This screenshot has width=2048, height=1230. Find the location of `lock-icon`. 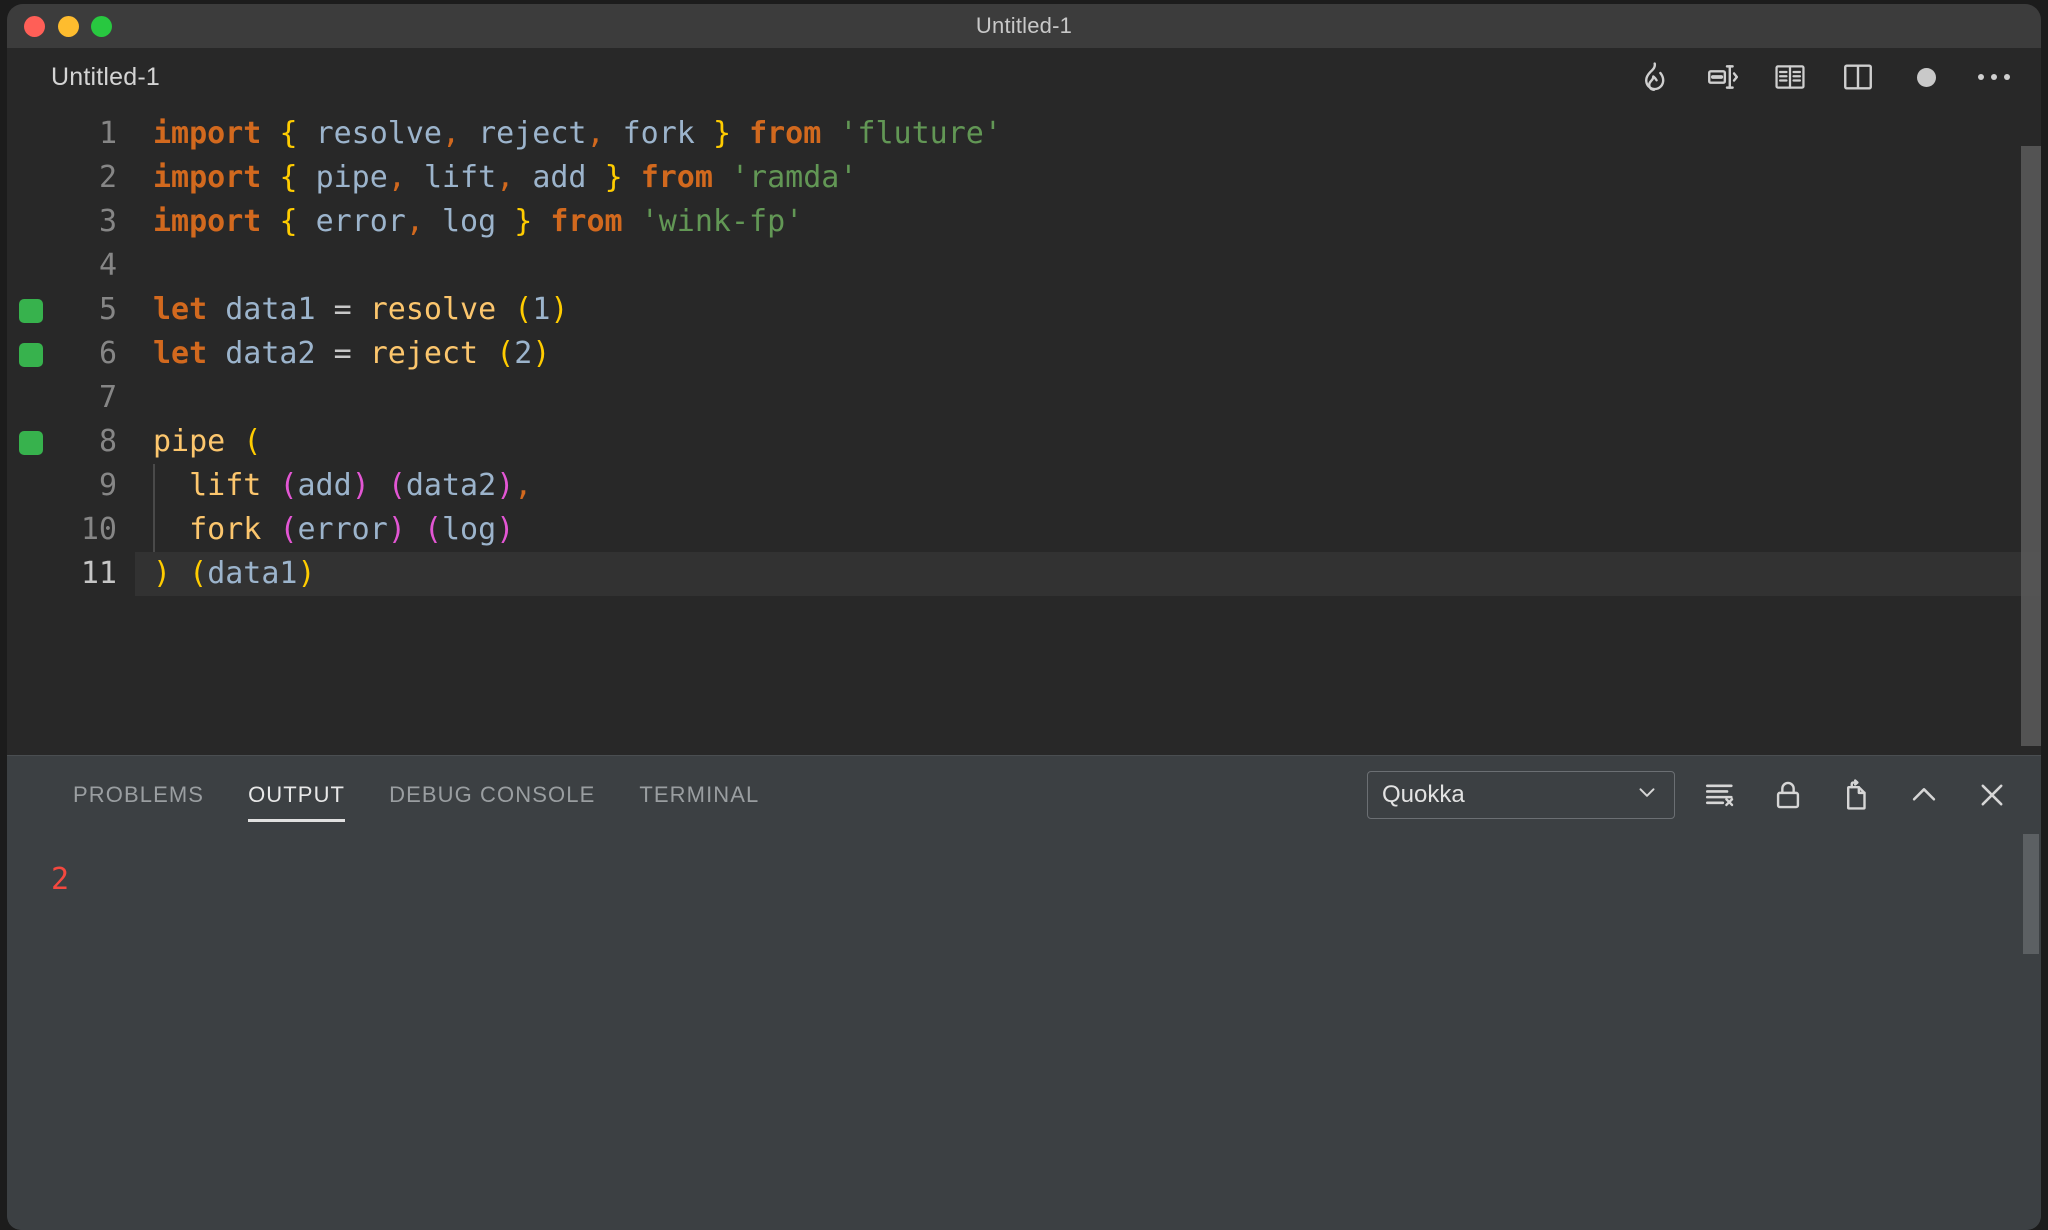

lock-icon is located at coordinates (1788, 795).